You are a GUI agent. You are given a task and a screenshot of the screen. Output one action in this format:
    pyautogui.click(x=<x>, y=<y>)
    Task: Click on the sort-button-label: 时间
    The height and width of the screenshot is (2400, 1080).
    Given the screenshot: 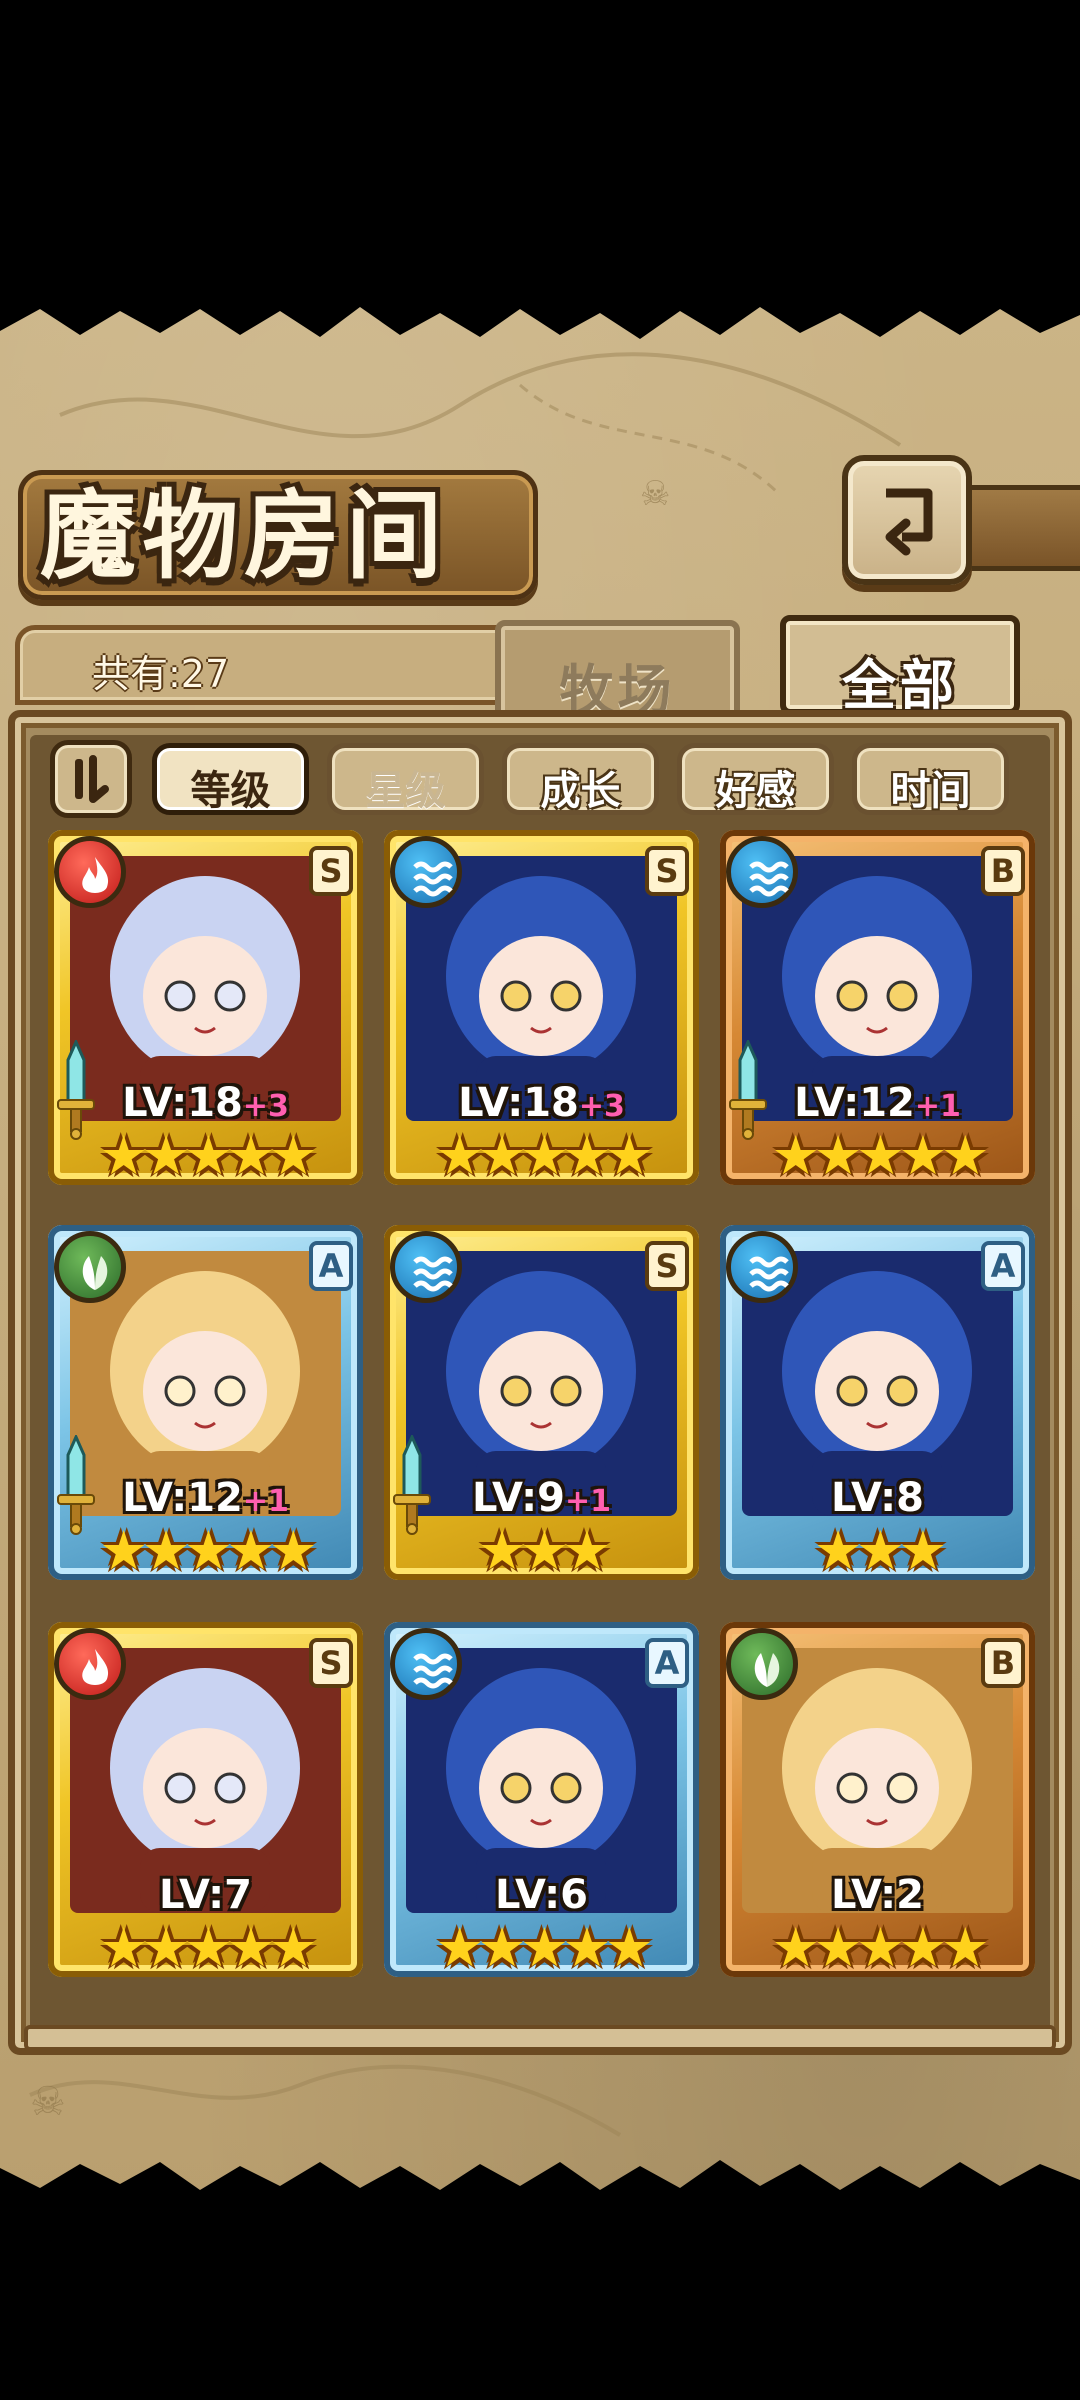 What is the action you would take?
    pyautogui.click(x=930, y=791)
    